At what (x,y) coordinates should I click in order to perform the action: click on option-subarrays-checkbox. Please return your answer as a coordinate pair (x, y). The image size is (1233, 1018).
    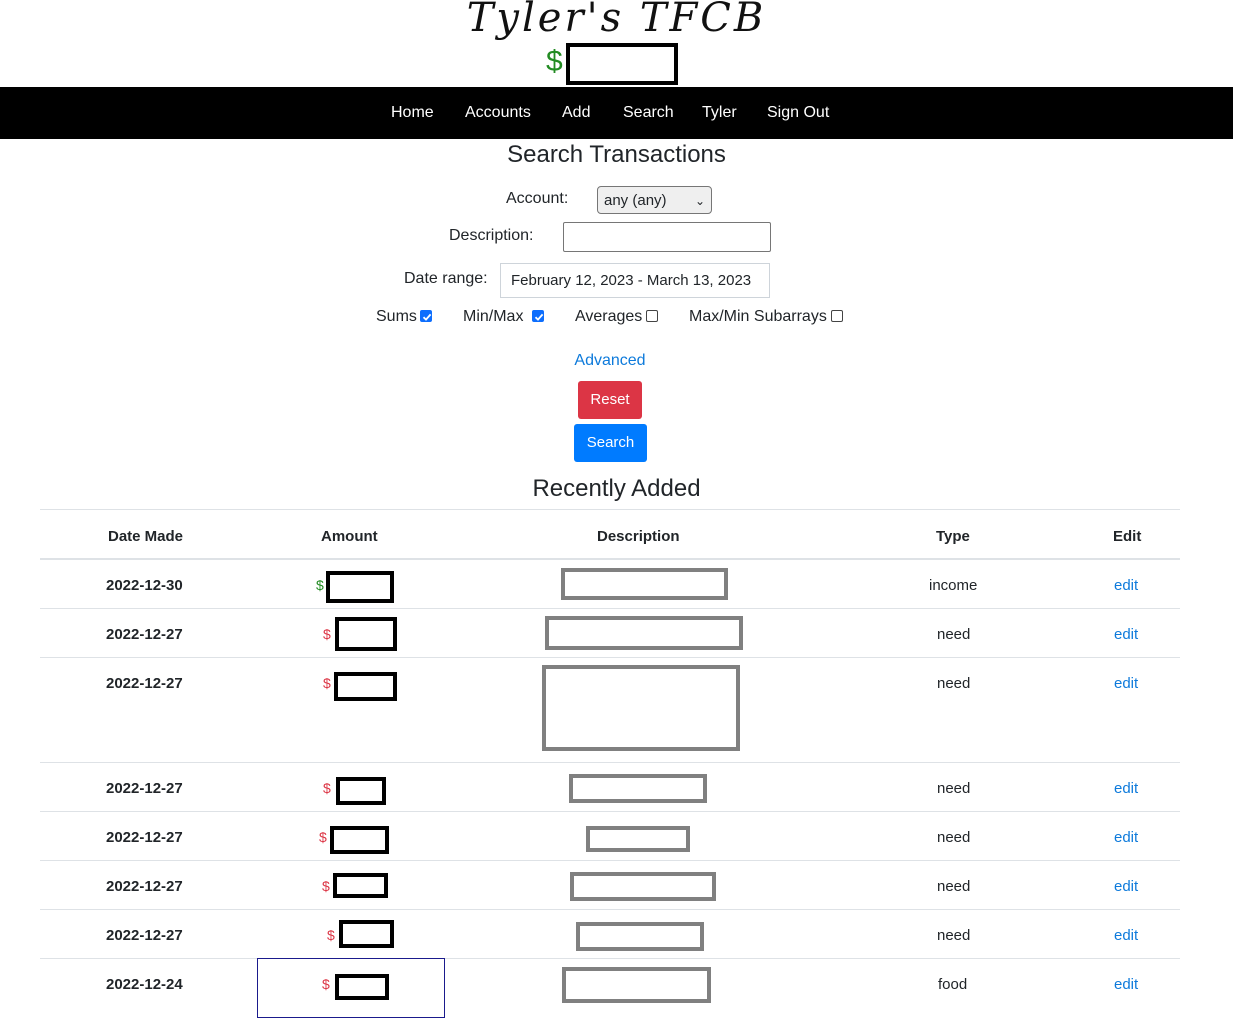
    Looking at the image, I should click on (837, 316).